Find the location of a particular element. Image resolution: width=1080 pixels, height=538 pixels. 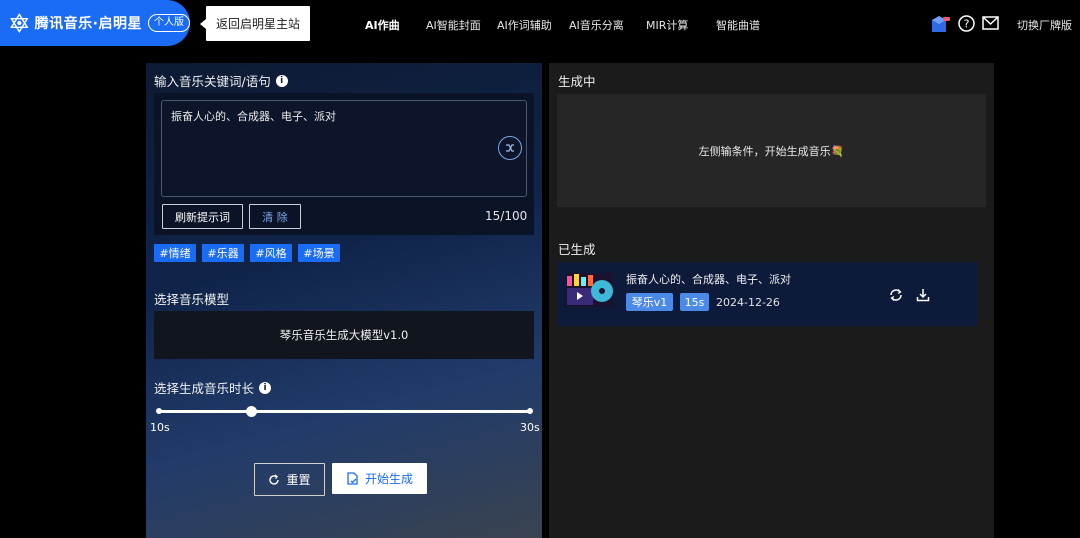

album-cover-image is located at coordinates (589, 290).